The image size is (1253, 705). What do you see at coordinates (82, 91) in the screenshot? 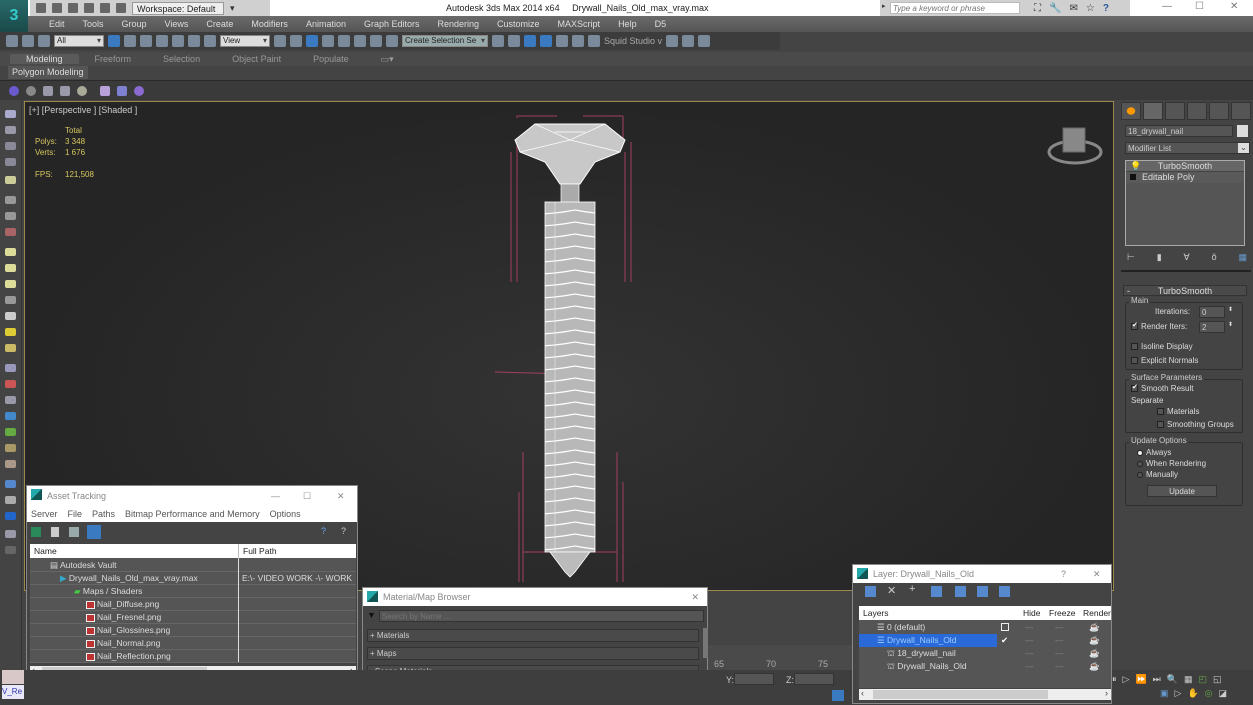
I see `light-bulb-icon` at bounding box center [82, 91].